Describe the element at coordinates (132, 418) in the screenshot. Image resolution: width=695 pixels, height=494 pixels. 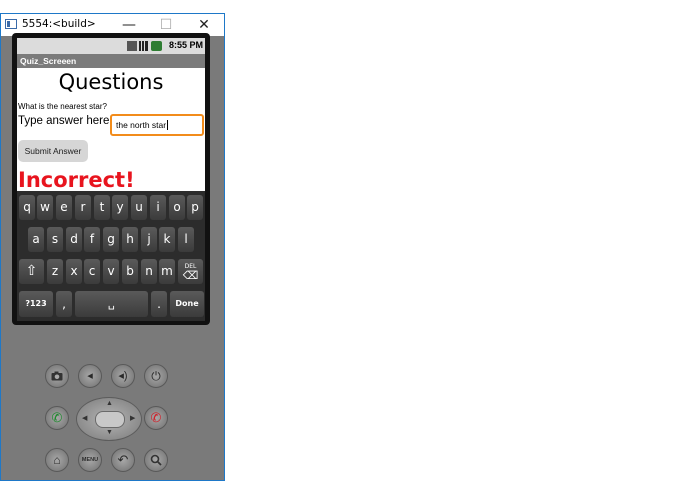
I see `dpad-right-icon: ▶` at that location.